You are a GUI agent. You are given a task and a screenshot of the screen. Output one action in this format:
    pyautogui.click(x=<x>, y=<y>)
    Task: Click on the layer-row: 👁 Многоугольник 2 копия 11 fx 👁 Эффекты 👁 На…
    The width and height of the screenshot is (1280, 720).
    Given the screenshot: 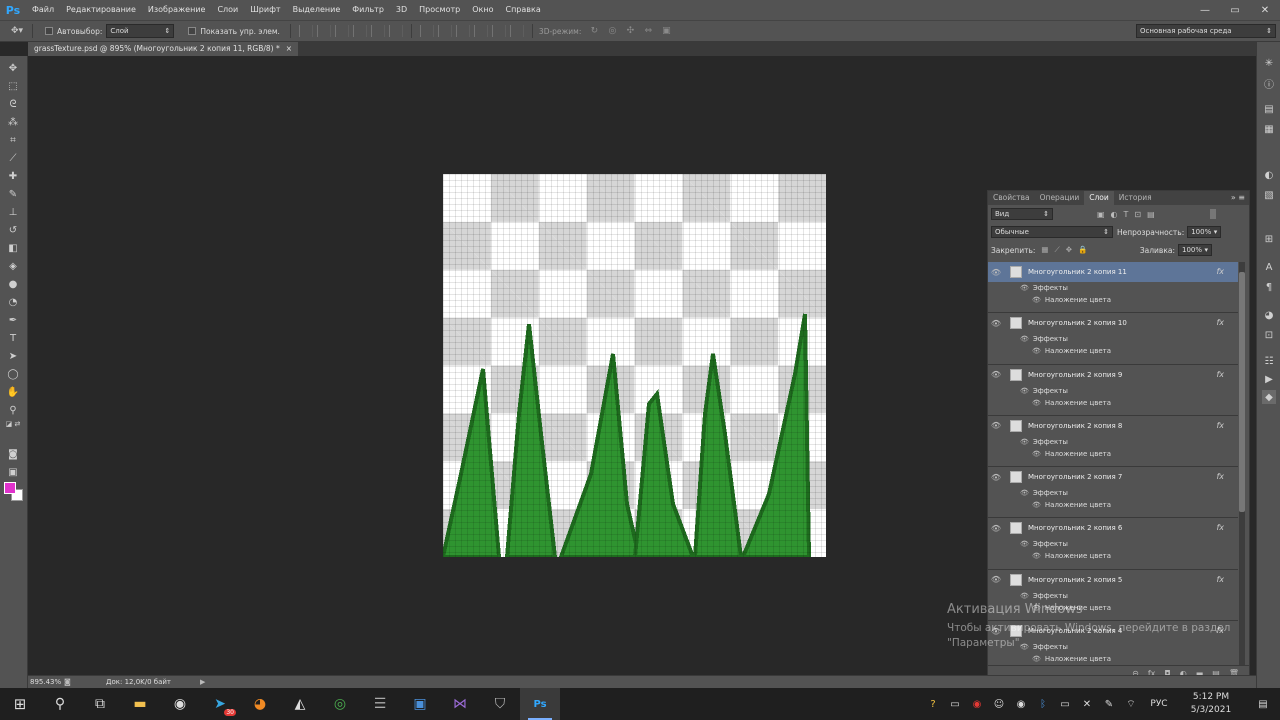 What is the action you would take?
    pyautogui.click(x=1113, y=288)
    